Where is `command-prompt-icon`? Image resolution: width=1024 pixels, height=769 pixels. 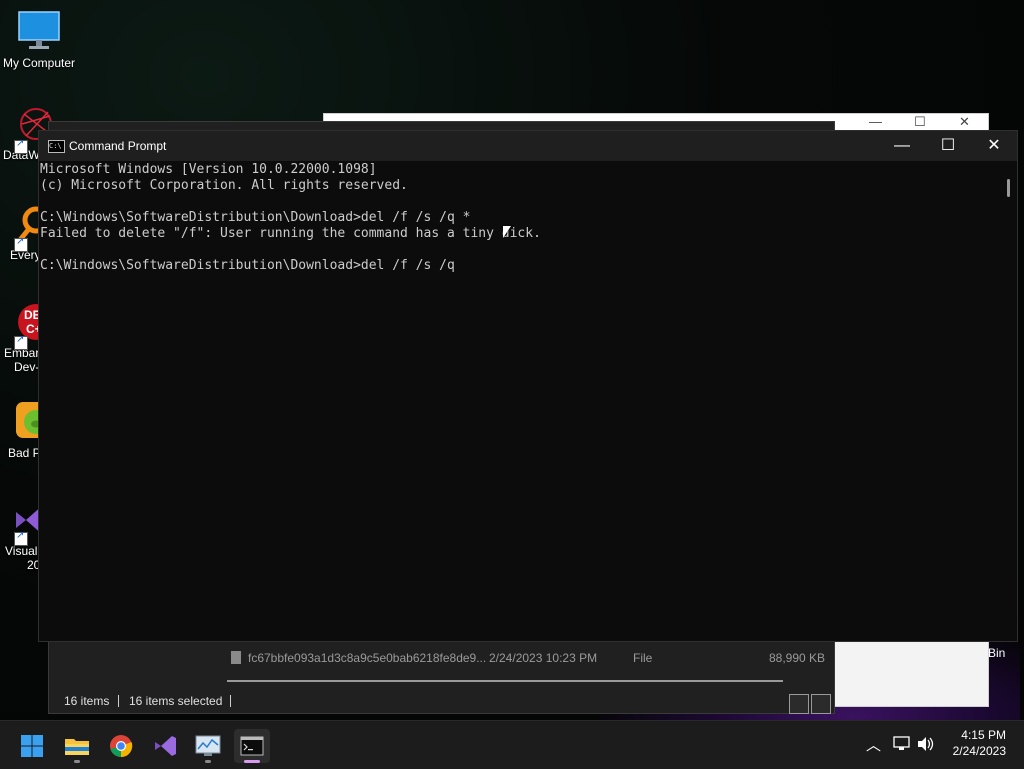
command-prompt-icon is located at coordinates (252, 746).